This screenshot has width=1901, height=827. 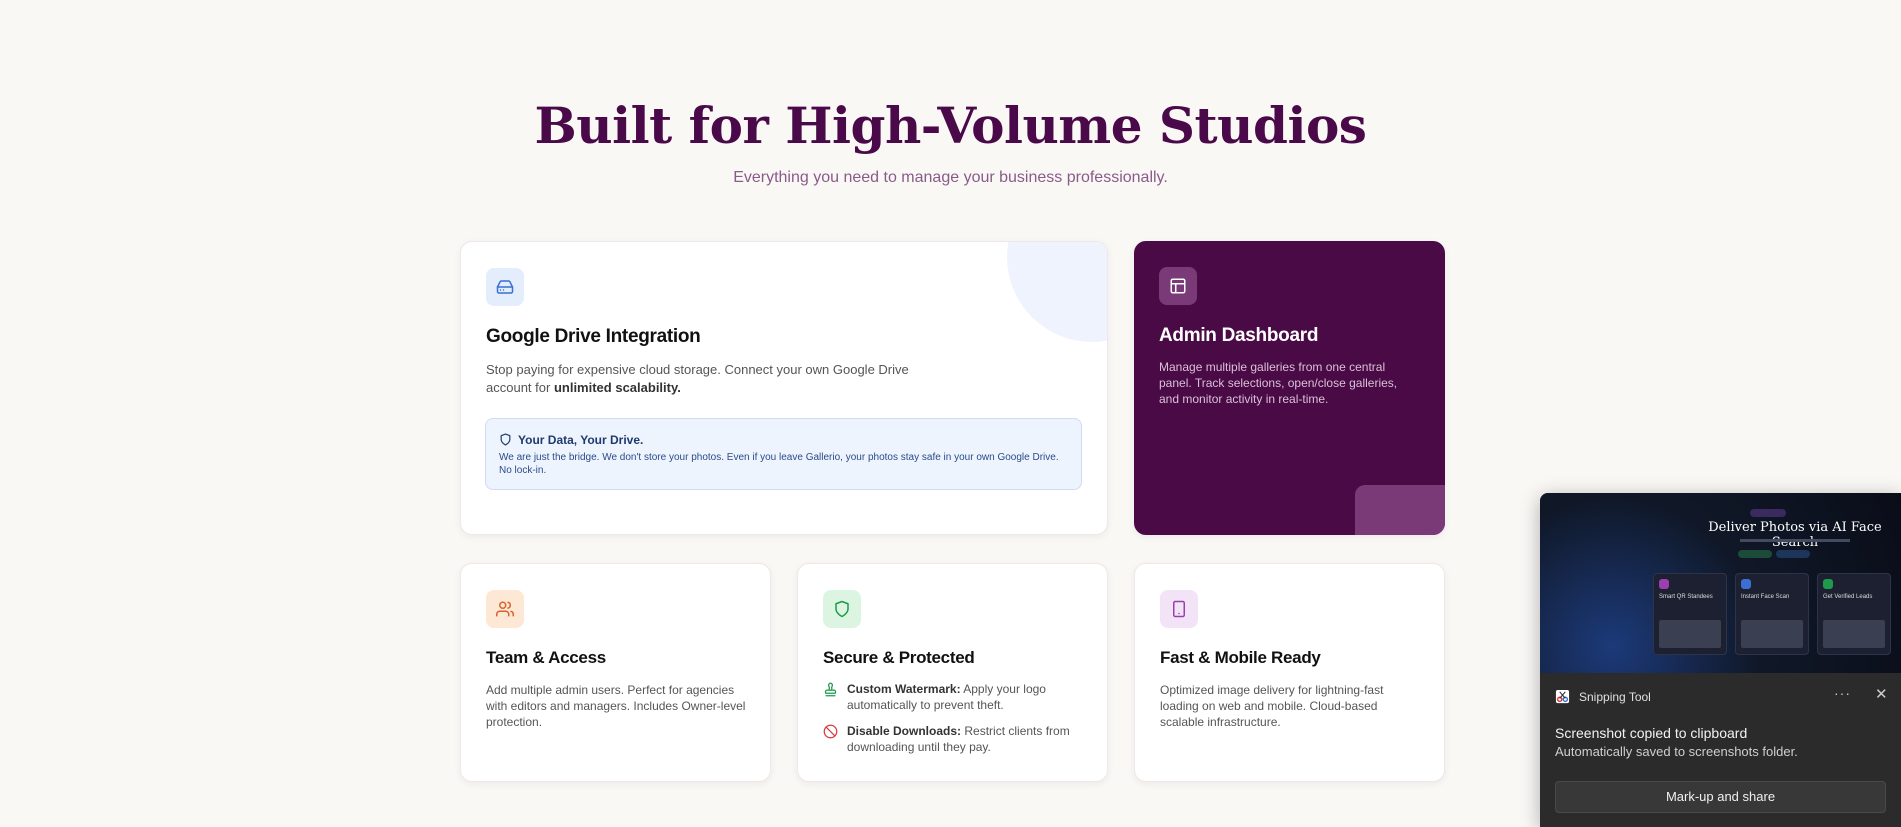 I want to click on team-card-title: Team & Access, so click(x=546, y=657).